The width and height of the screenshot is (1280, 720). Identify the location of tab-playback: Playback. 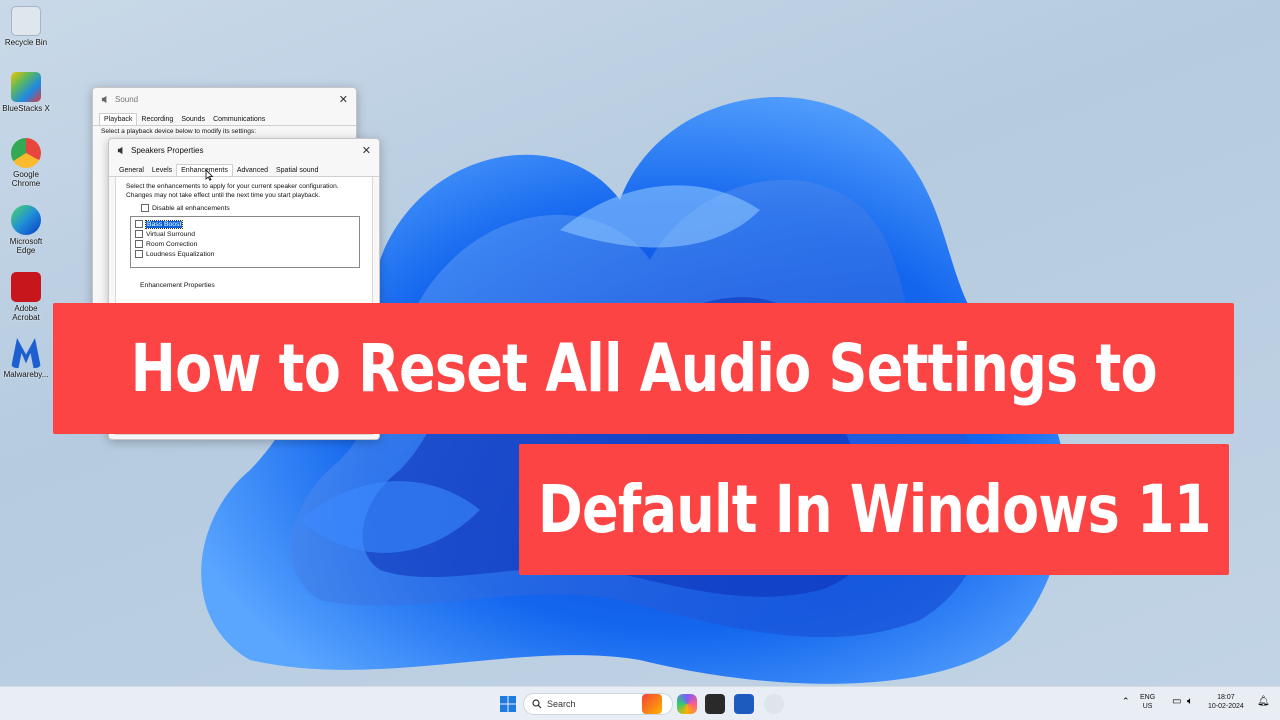
(118, 119).